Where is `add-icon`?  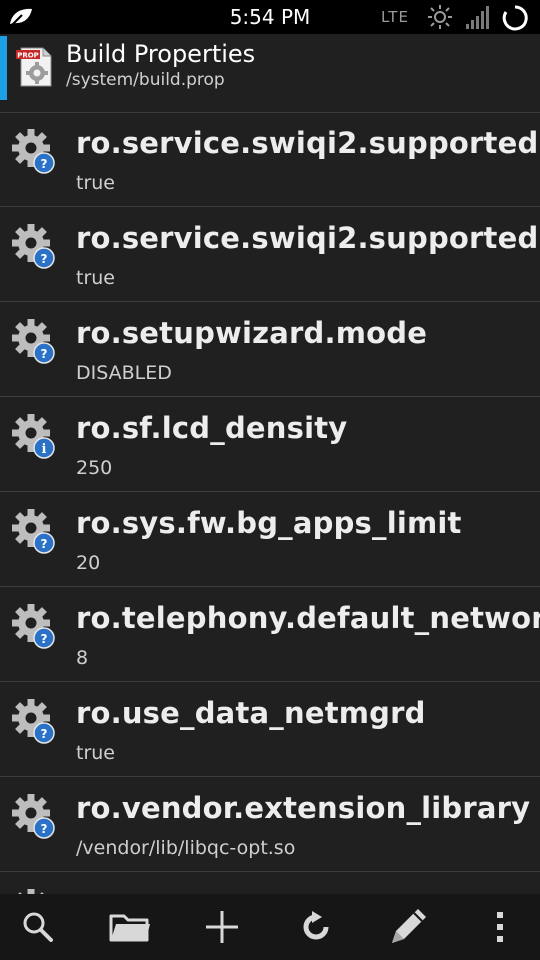 add-icon is located at coordinates (222, 927).